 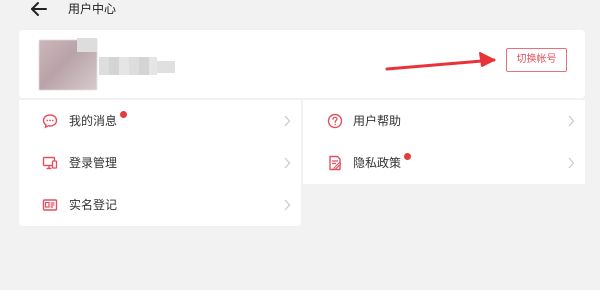 What do you see at coordinates (166, 67) in the screenshot?
I see `username-blurred-tail` at bounding box center [166, 67].